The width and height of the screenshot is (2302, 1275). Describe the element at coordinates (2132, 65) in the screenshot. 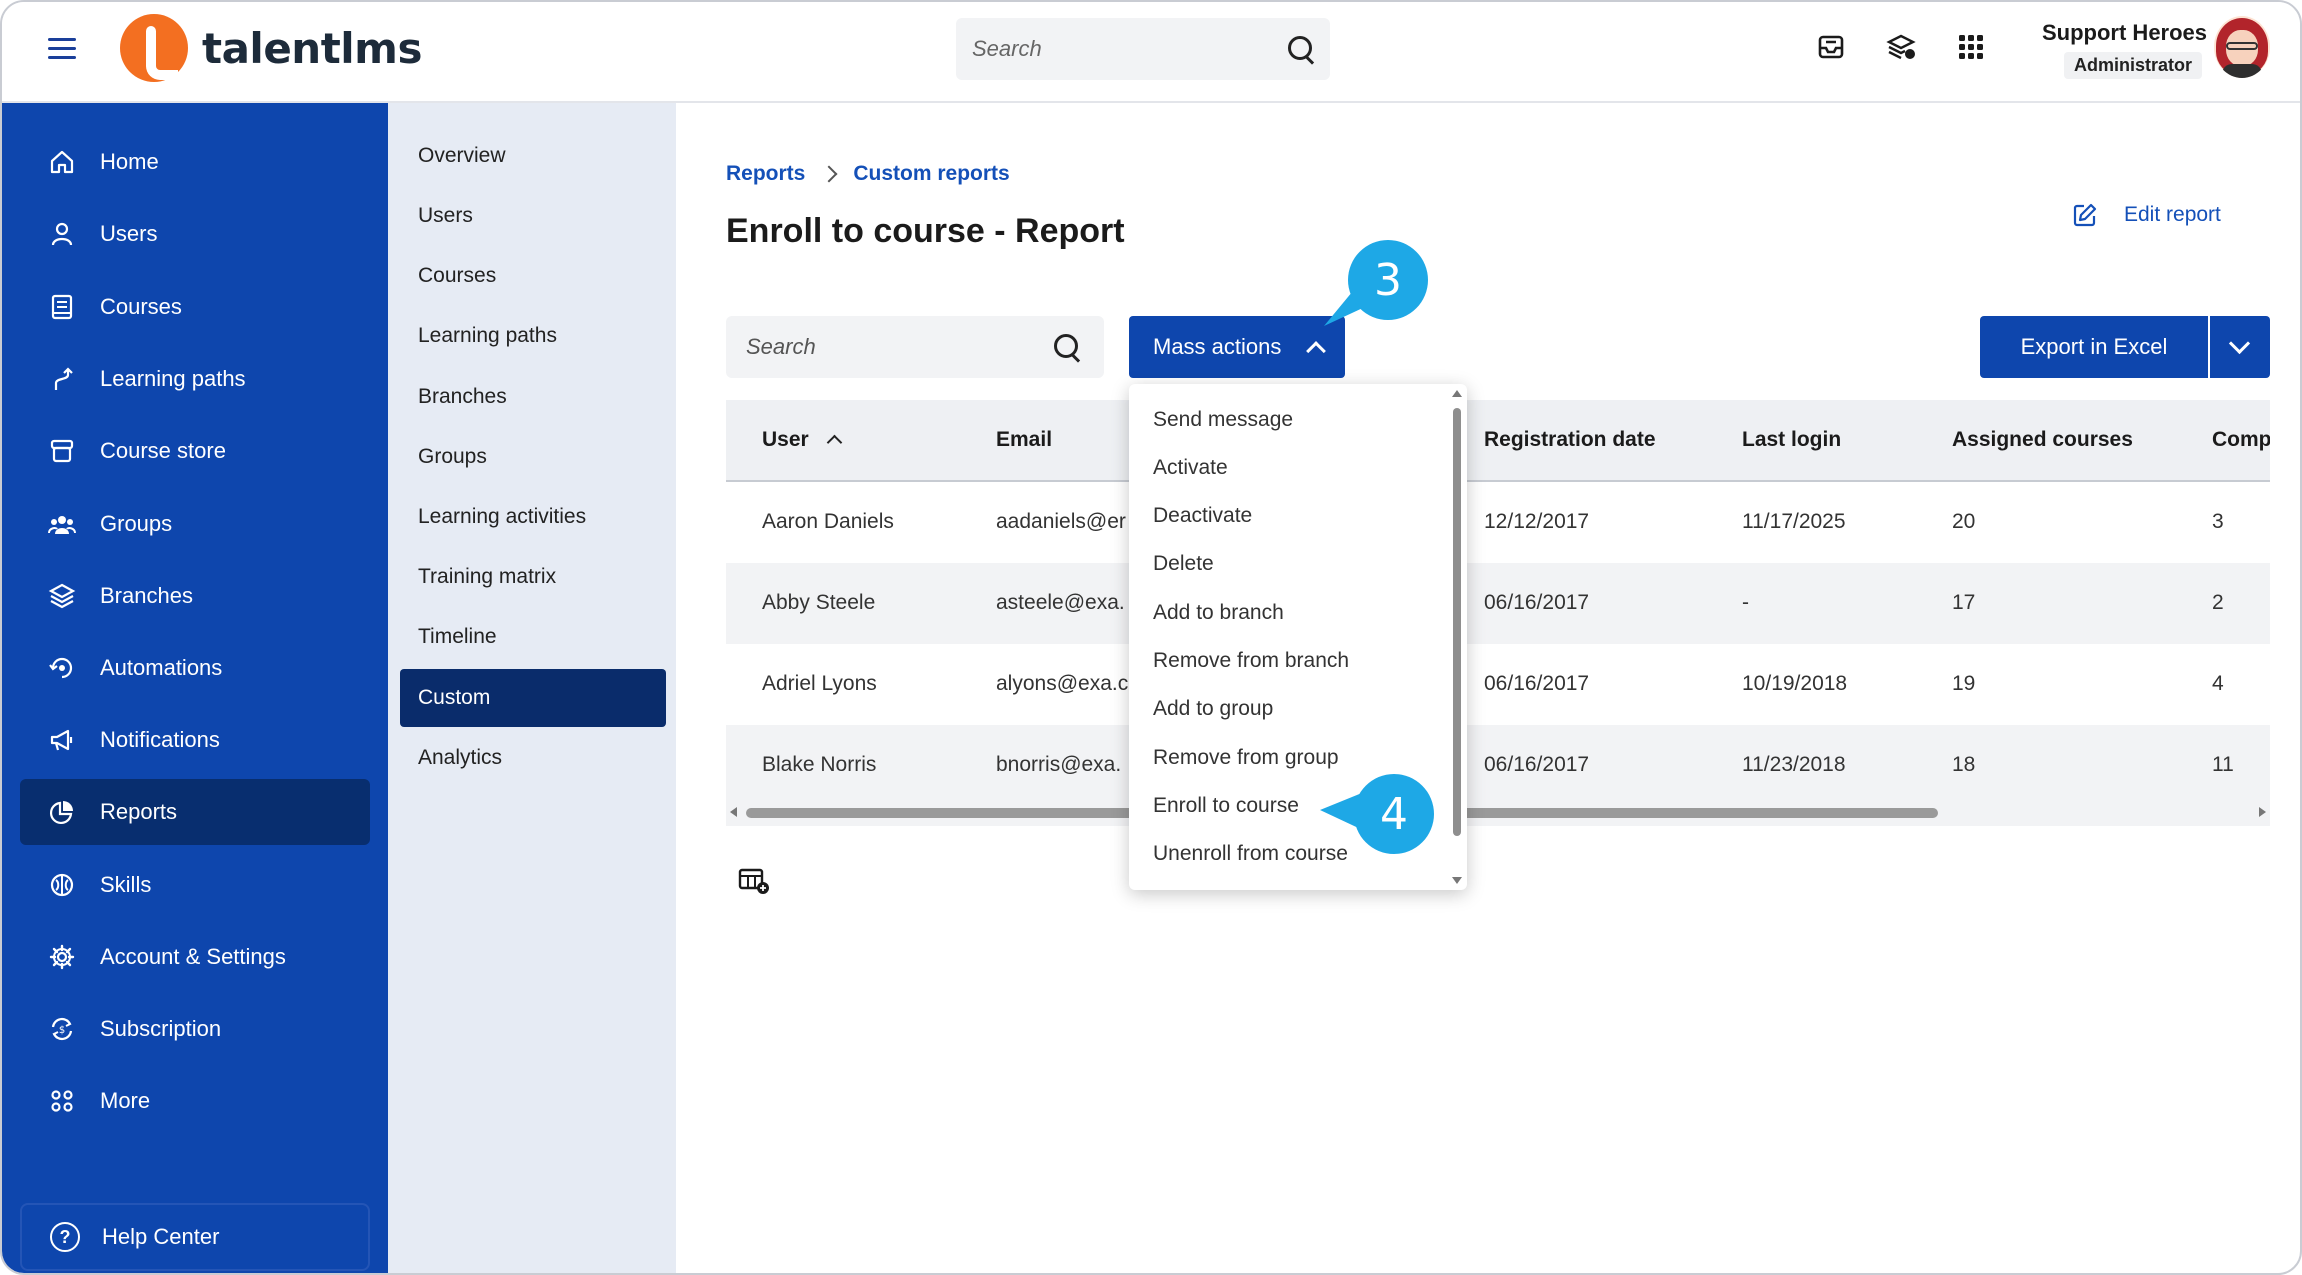

I see `user-role-badge: Administrator` at that location.